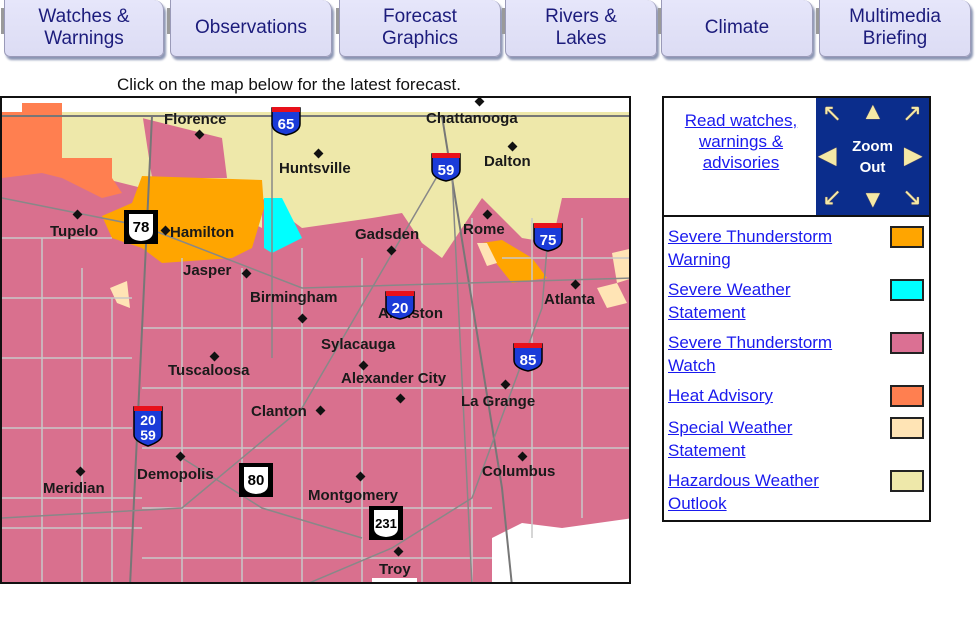  Describe the element at coordinates (912, 114) in the screenshot. I see `pan-northeast-icon: ↗` at that location.